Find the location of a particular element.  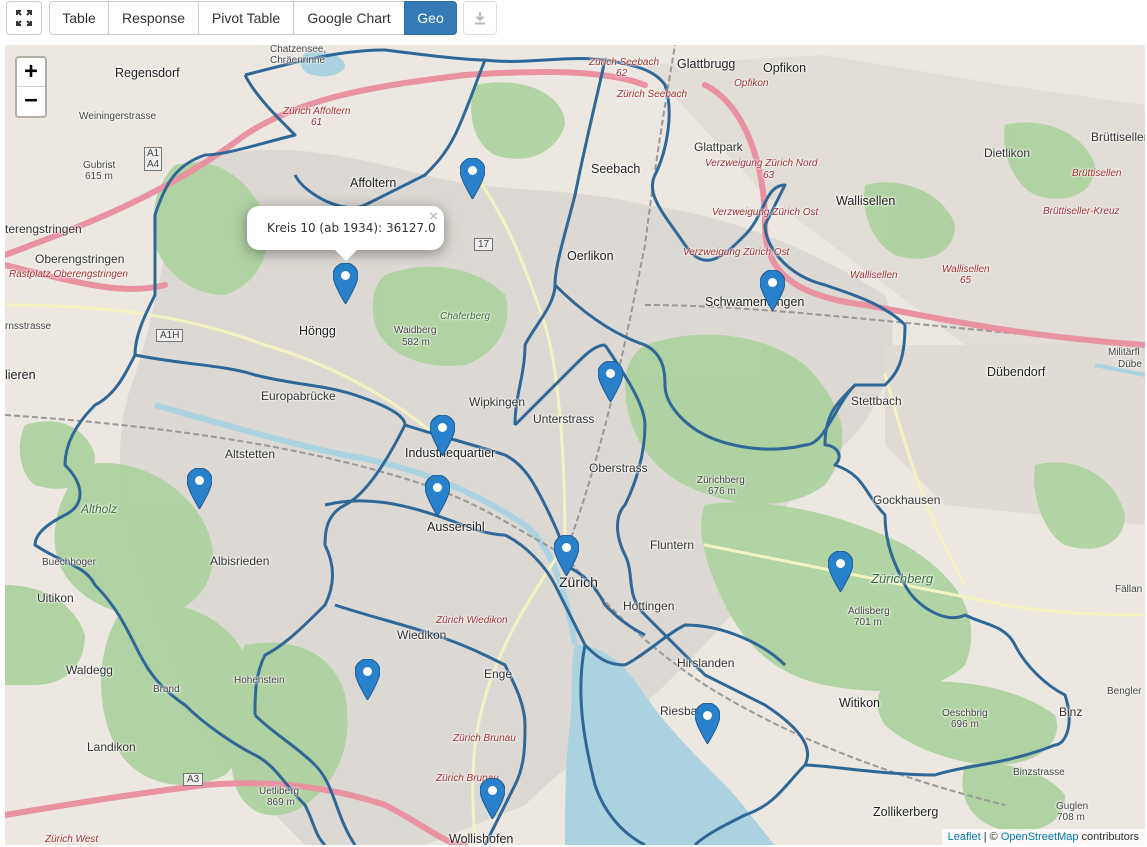

label-altholz: Altholz is located at coordinates (99, 509).